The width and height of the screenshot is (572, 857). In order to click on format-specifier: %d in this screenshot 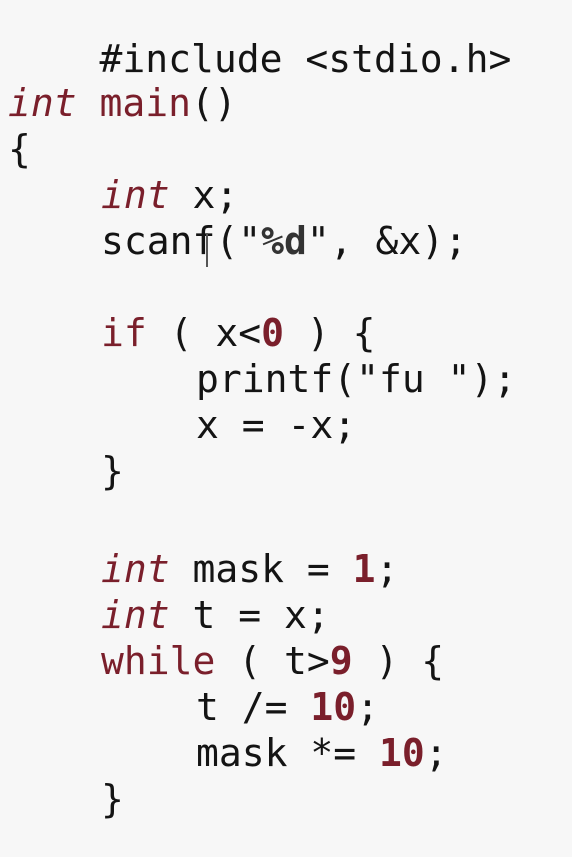, I will do `click(284, 241)`.